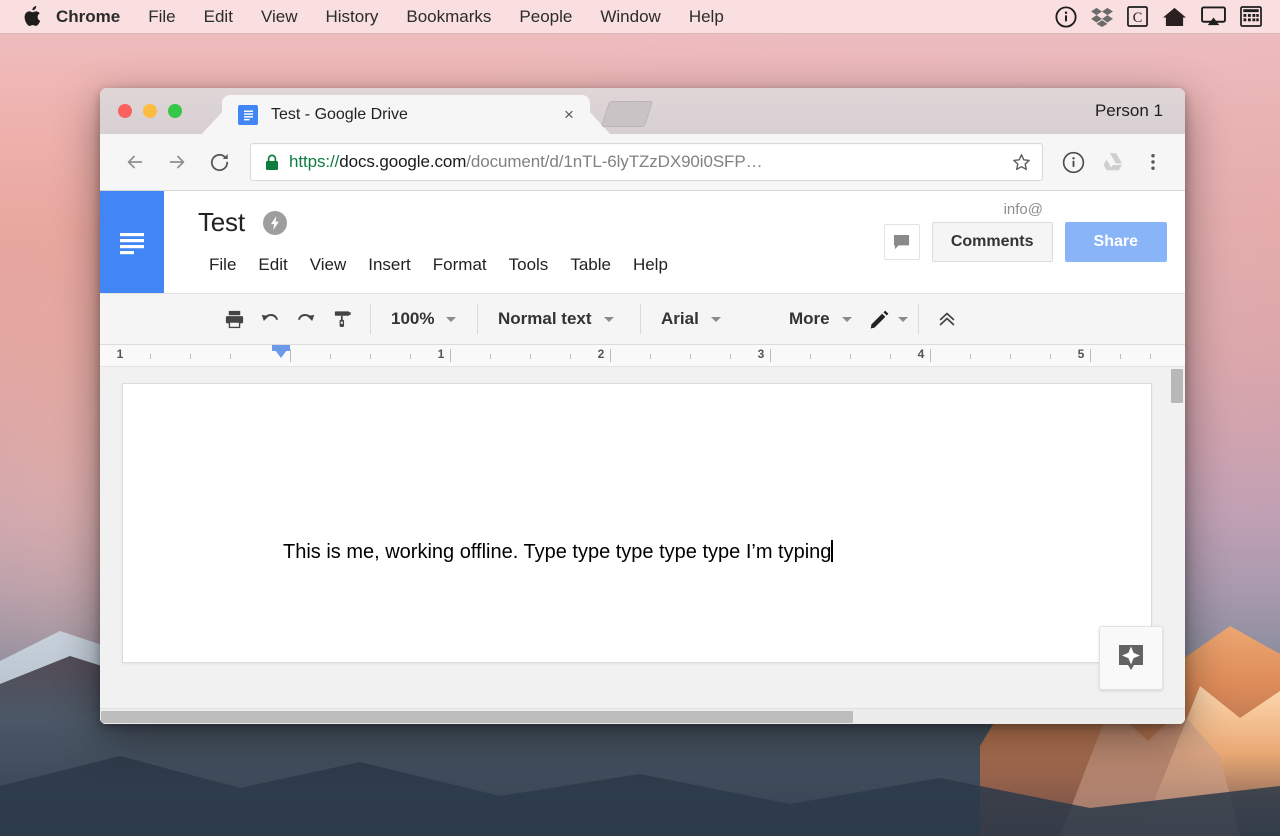 The image size is (1280, 836). I want to click on ruler-number: 5, so click(1081, 354).